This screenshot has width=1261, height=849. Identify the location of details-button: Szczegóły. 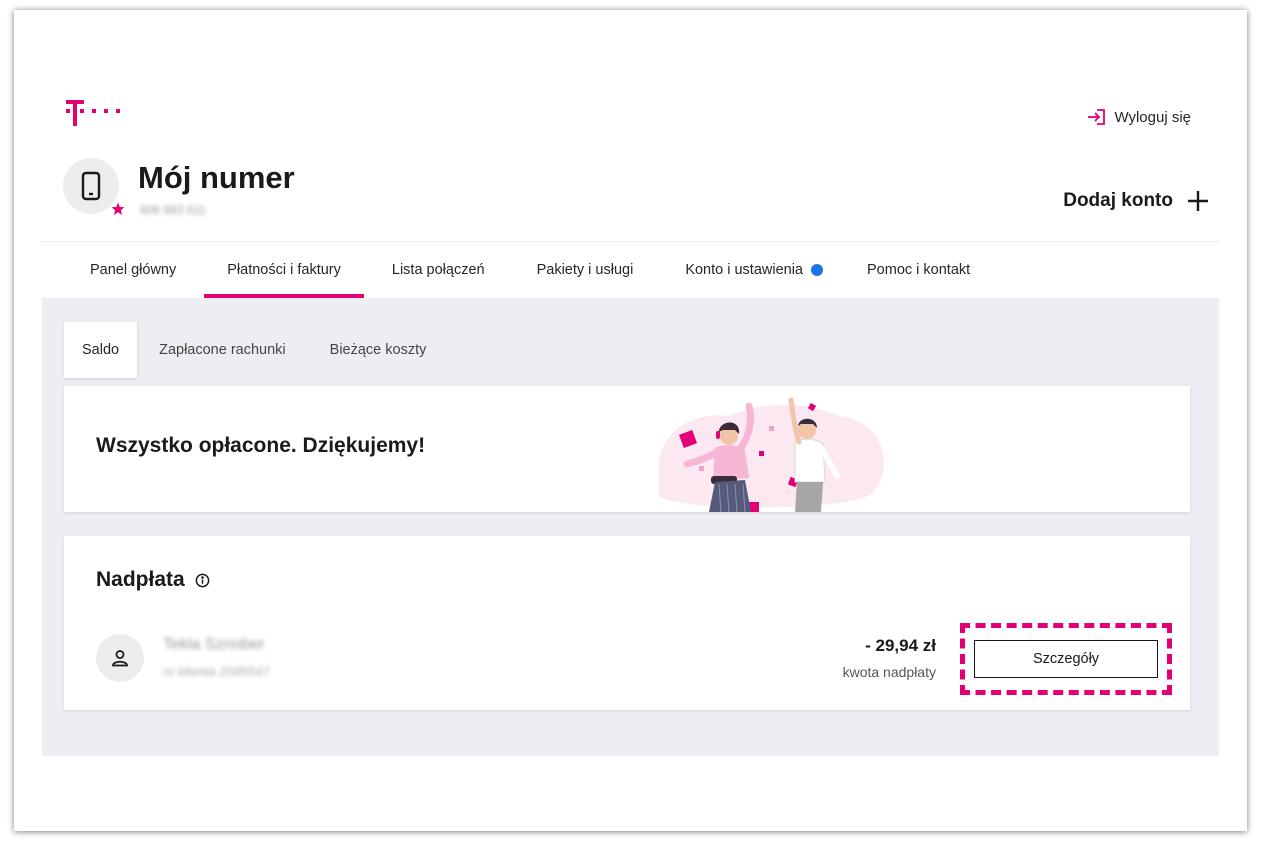
(1066, 659).